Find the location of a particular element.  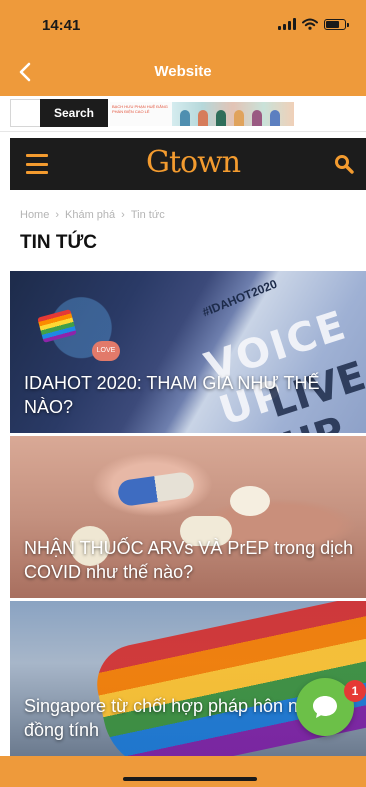

nav-title: Website is located at coordinates (183, 71).